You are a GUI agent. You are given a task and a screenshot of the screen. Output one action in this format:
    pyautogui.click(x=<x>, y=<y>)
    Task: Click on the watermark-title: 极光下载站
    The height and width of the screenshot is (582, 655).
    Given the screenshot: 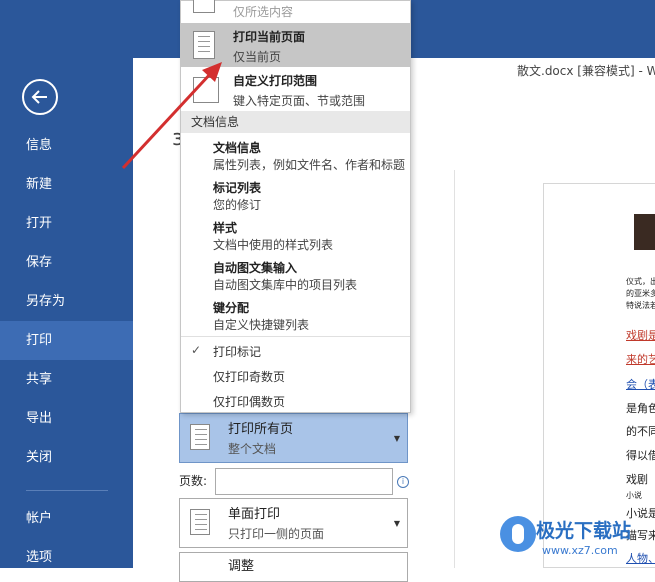 What is the action you would take?
    pyautogui.click(x=584, y=531)
    